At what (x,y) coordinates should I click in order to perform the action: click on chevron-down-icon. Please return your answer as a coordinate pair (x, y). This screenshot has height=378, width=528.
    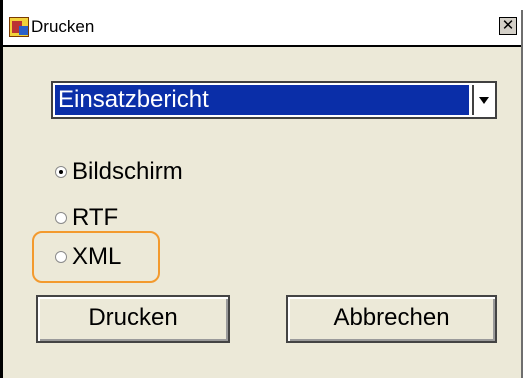
    Looking at the image, I should click on (483, 100).